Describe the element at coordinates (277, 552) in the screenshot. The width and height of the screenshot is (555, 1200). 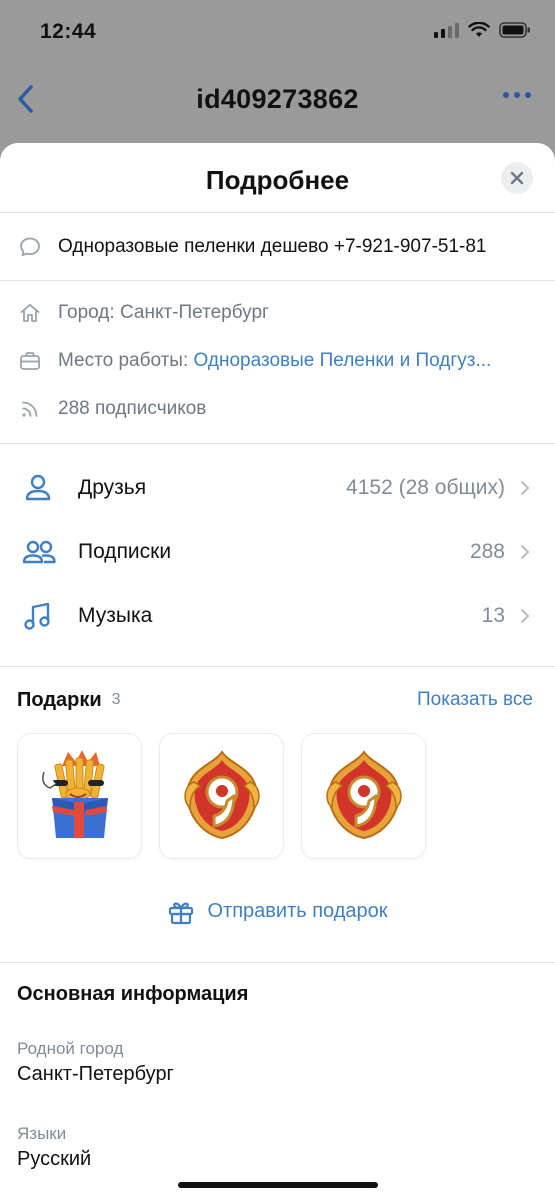
I see `subscriptions-row: Подписки 288` at that location.